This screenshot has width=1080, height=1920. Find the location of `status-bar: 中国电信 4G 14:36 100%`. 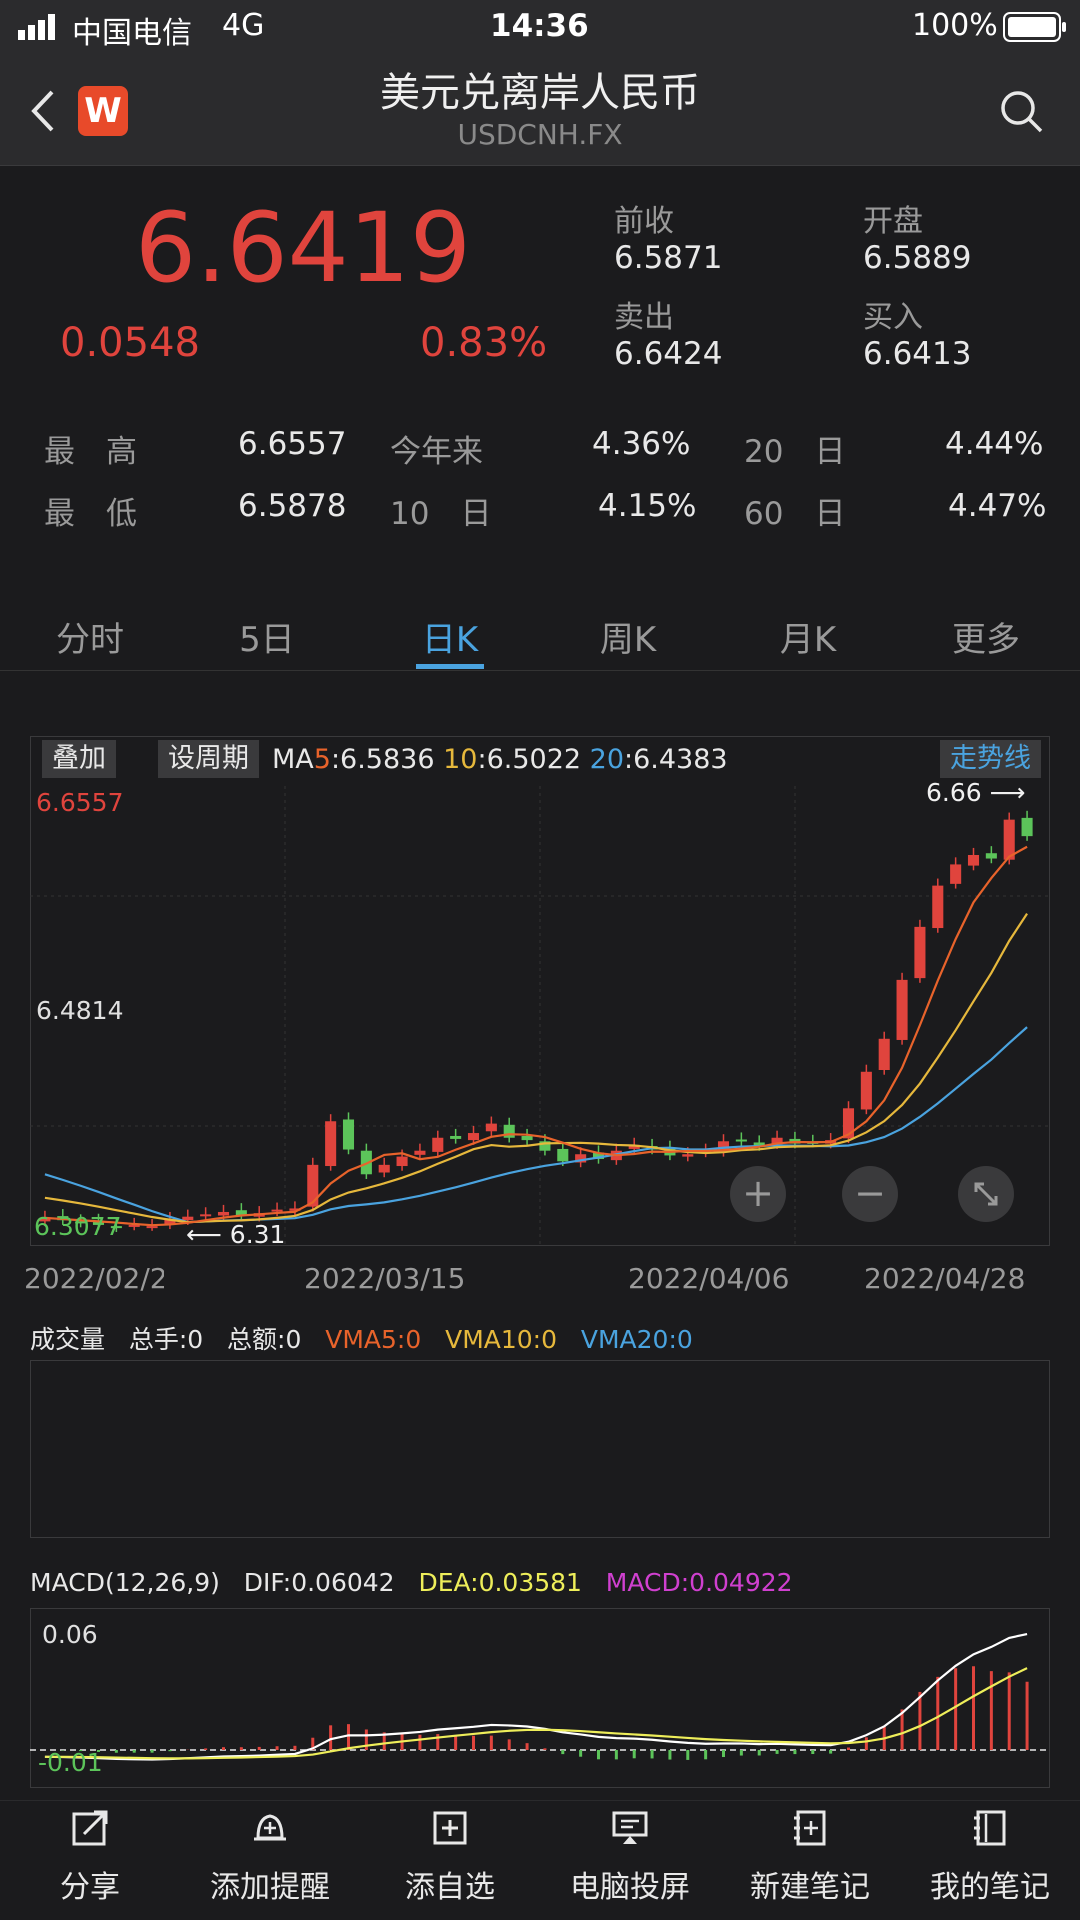

status-bar: 中国电信 4G 14:36 100% is located at coordinates (540, 28).